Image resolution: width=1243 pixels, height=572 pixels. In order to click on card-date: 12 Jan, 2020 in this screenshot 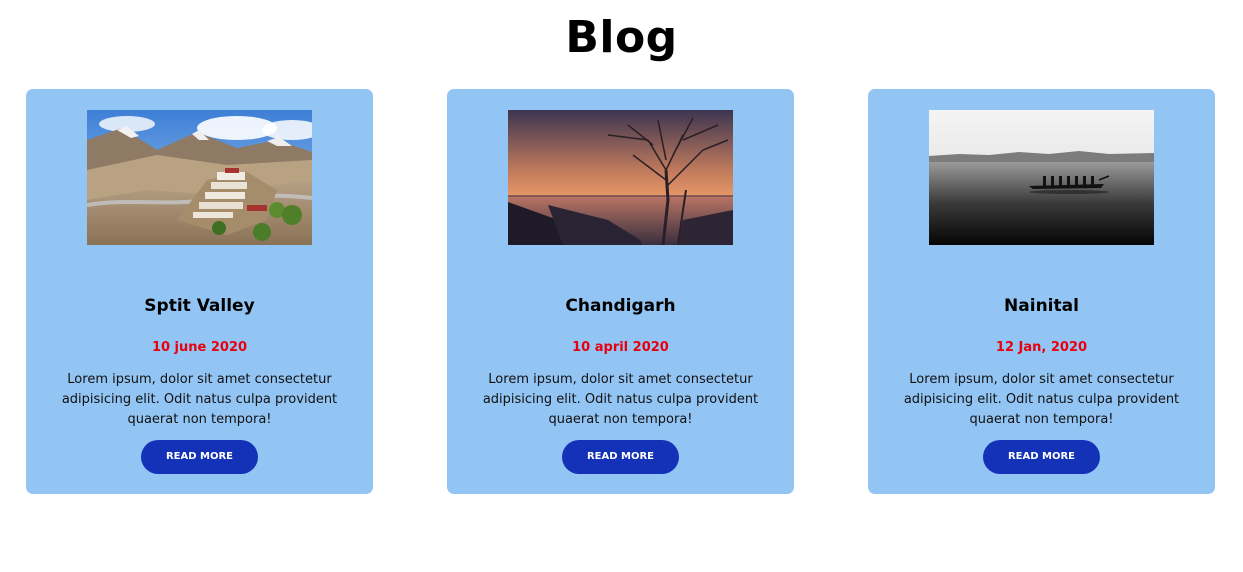, I will do `click(1041, 347)`.